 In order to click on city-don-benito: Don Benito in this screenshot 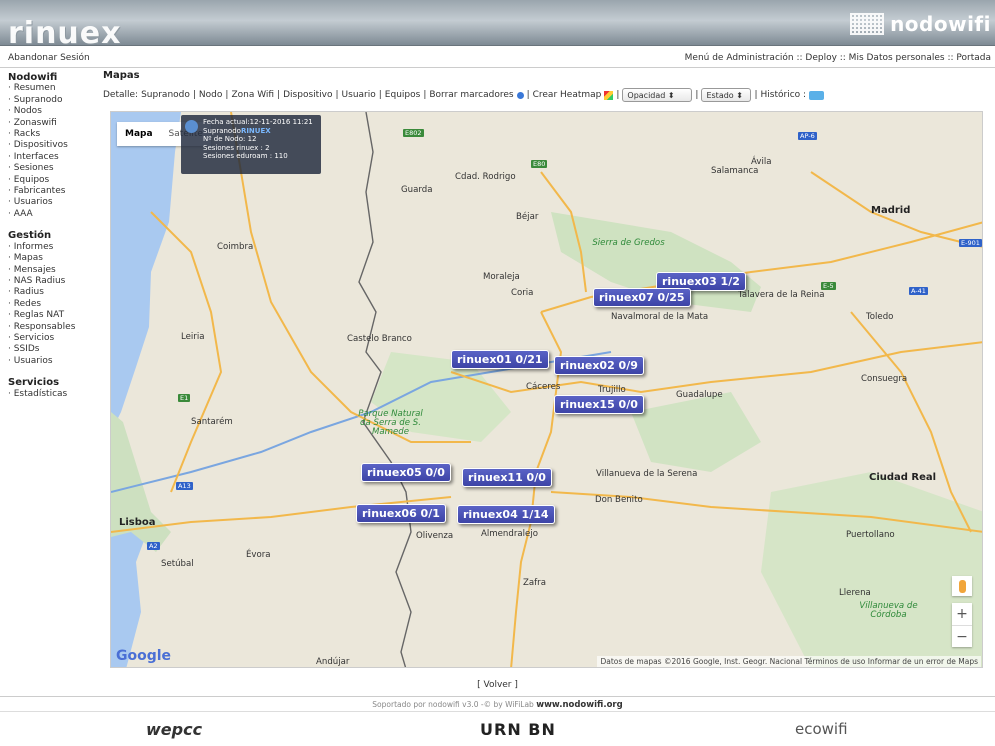, I will do `click(619, 500)`.